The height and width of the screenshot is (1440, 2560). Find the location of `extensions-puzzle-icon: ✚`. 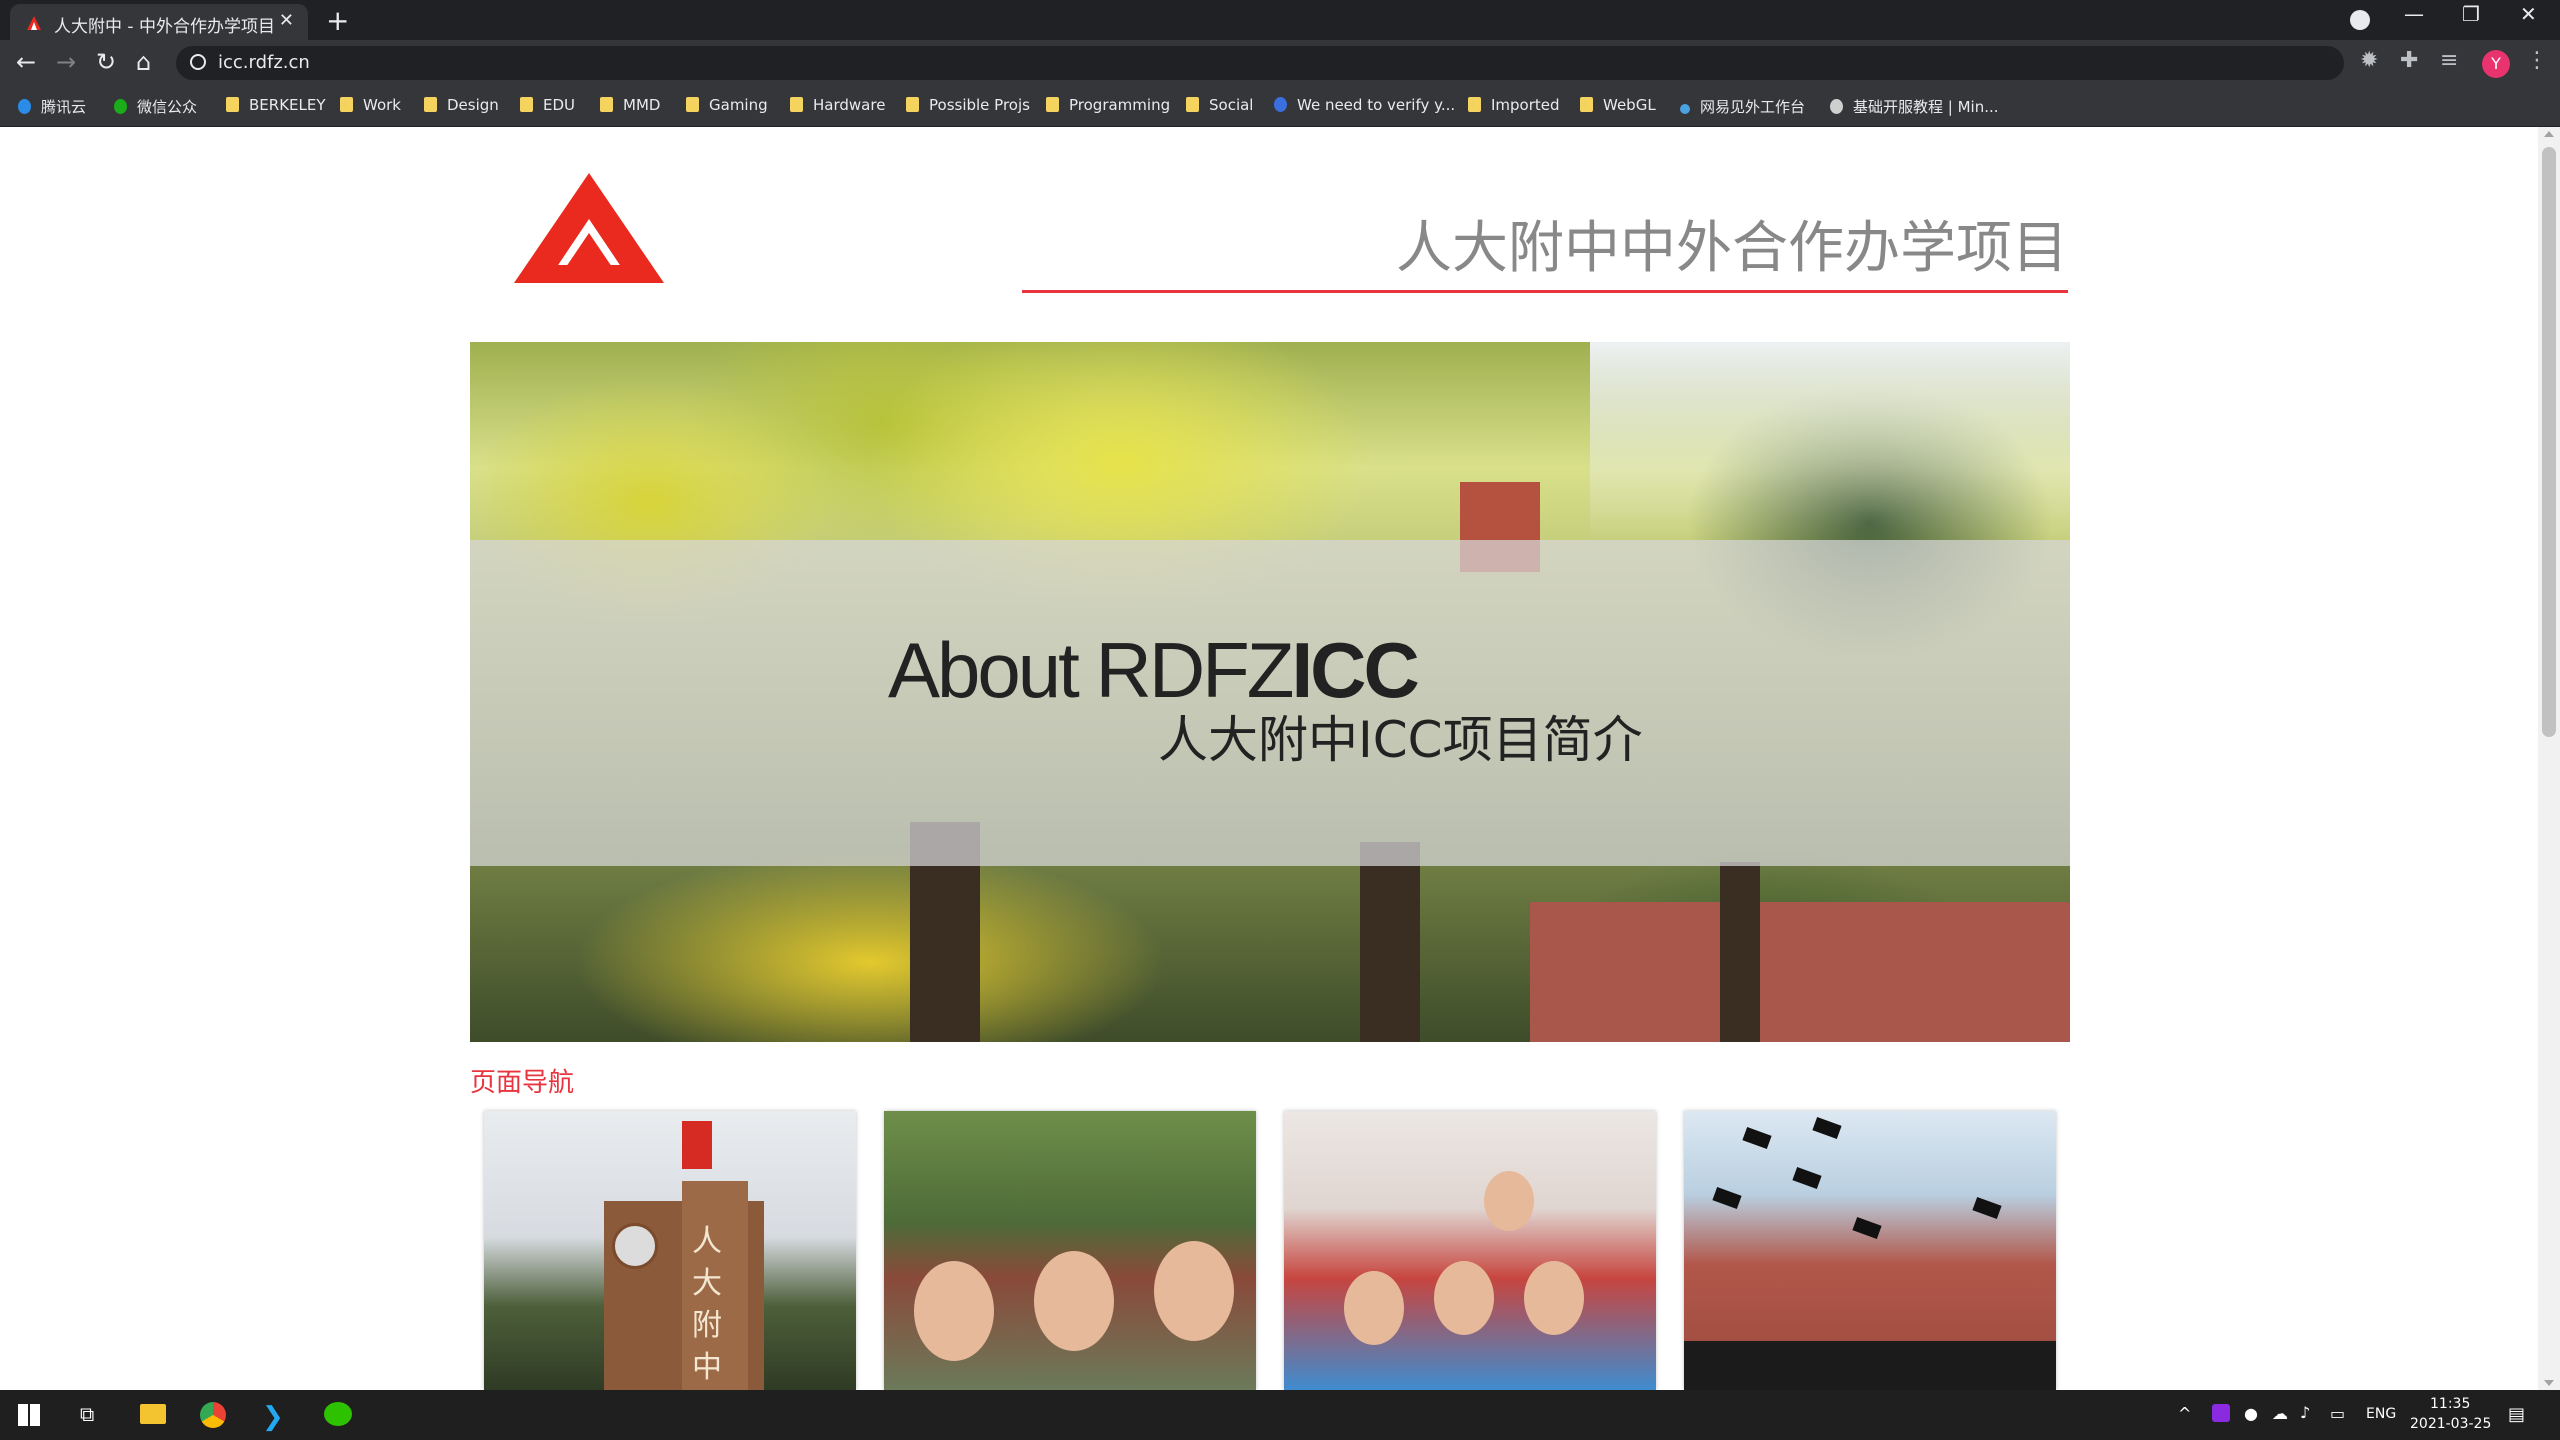

extensions-puzzle-icon: ✚ is located at coordinates (2409, 60).